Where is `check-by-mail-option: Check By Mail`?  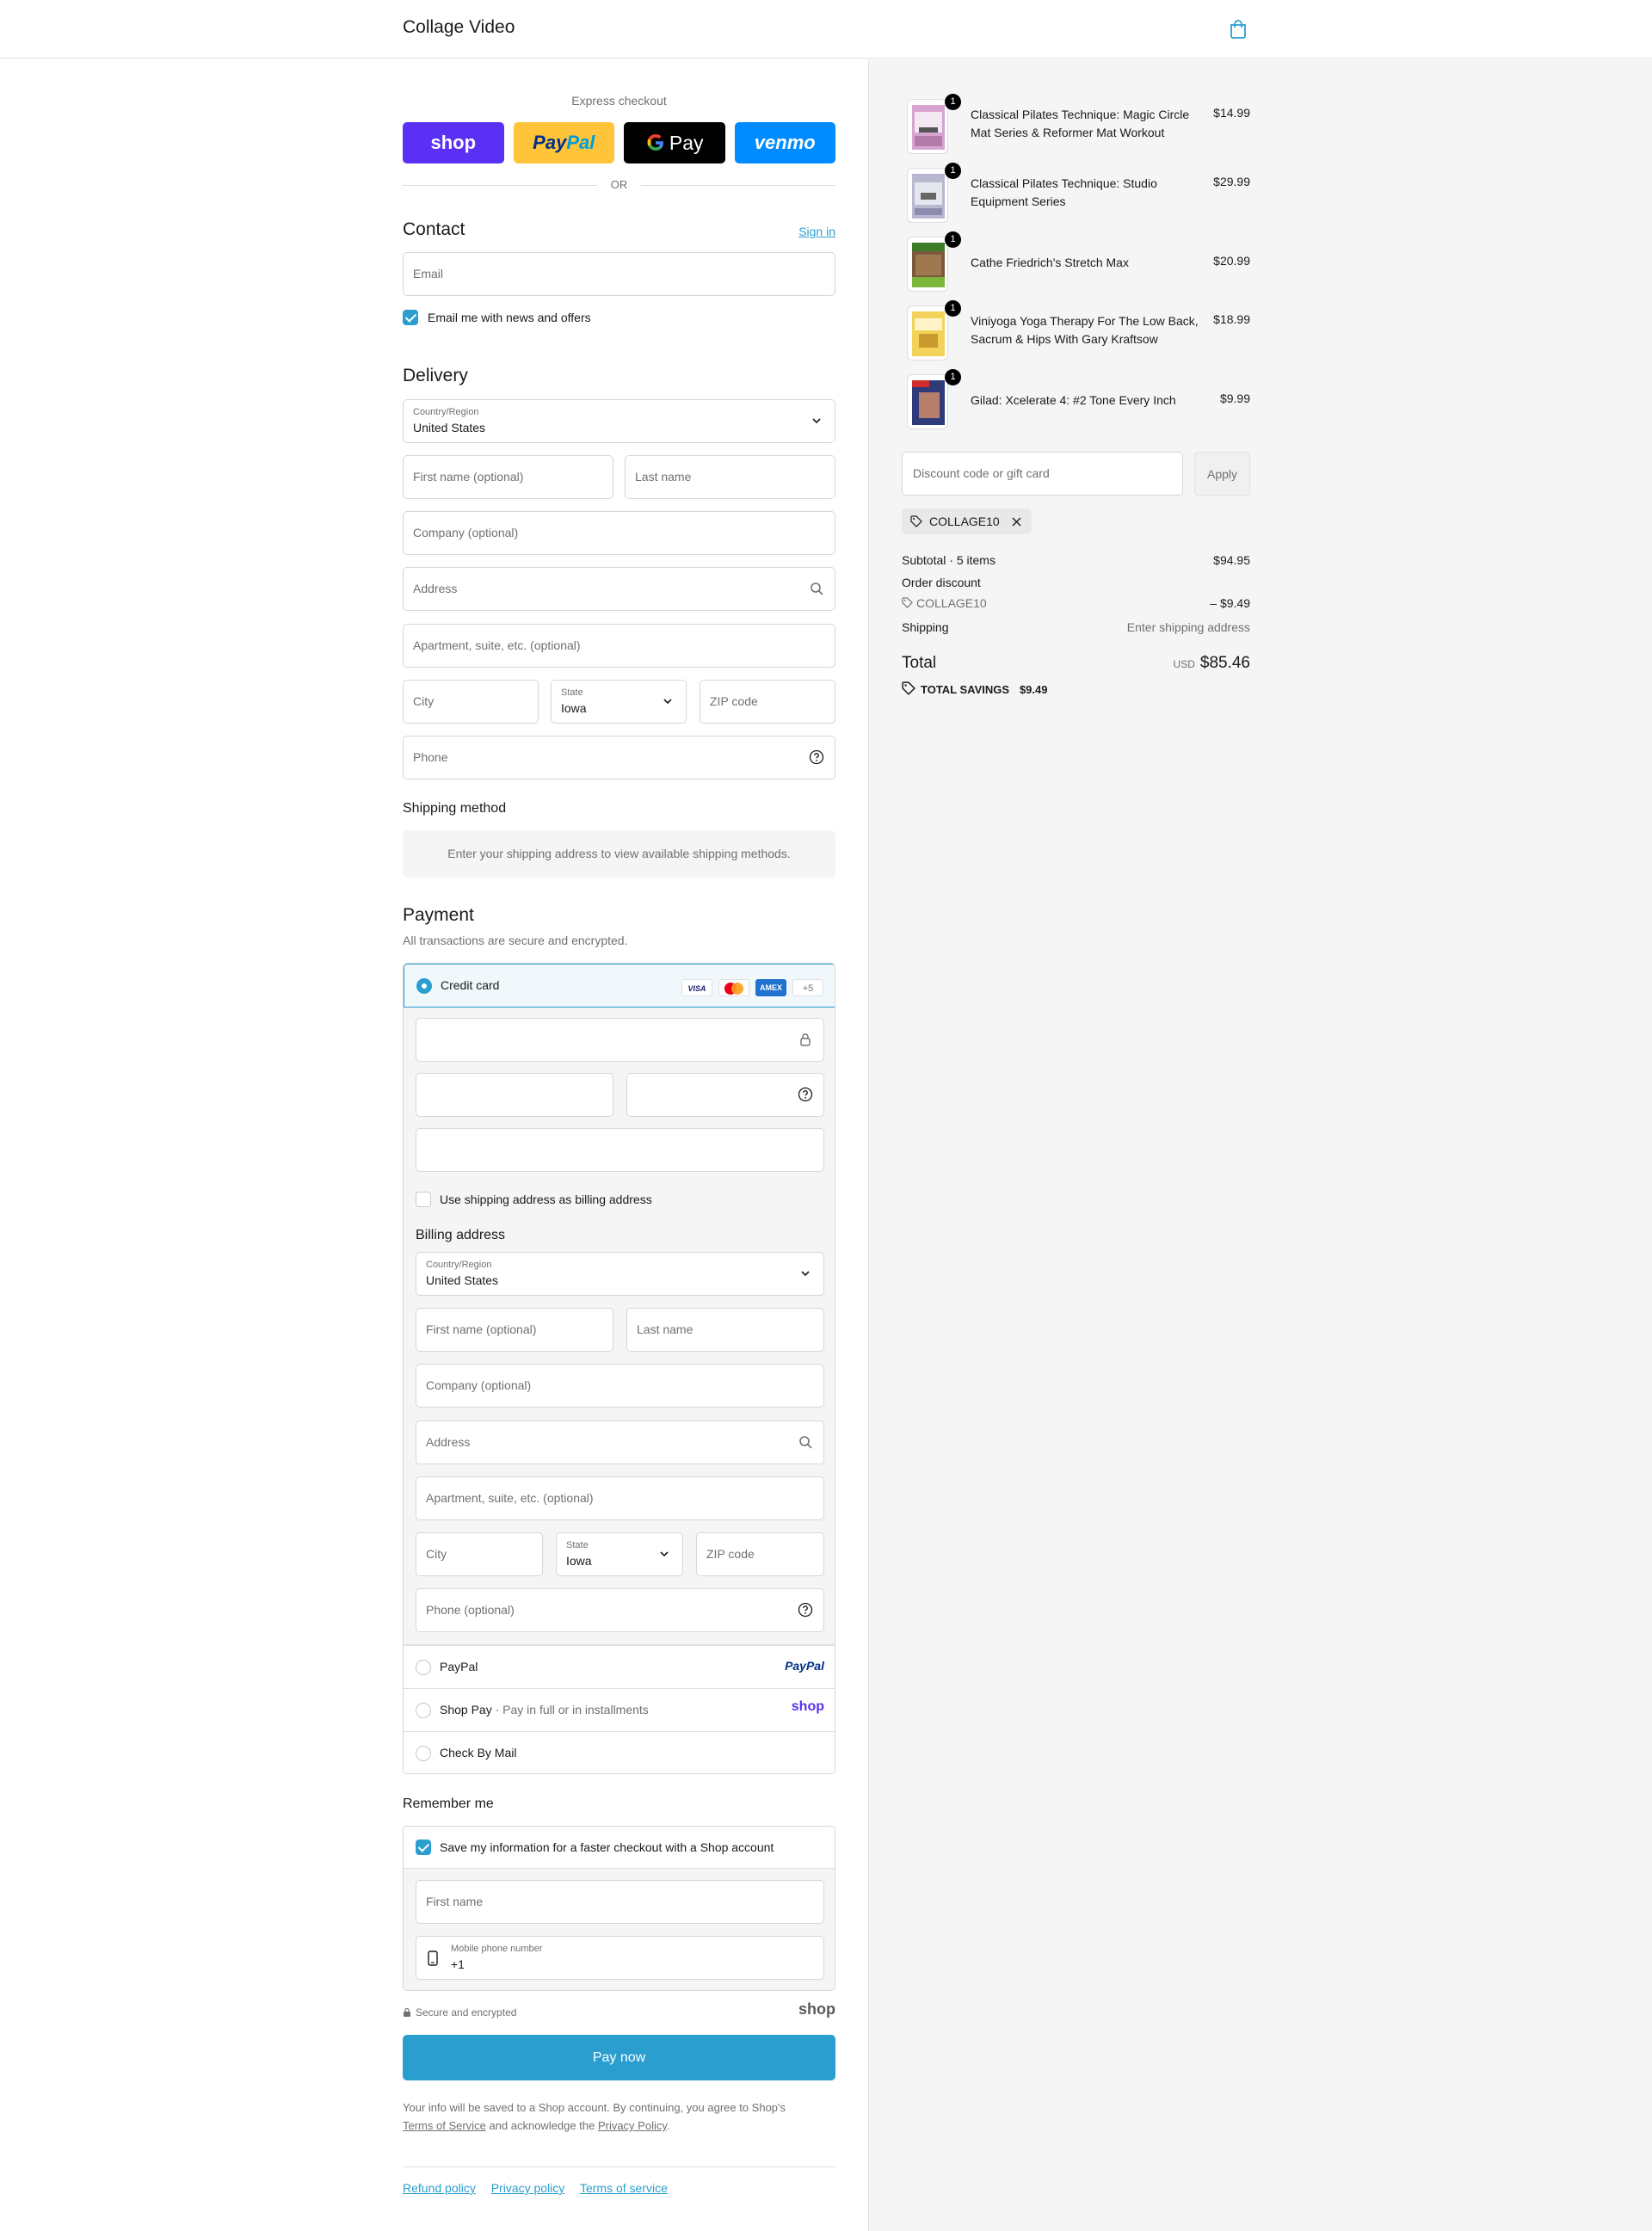 check-by-mail-option: Check By Mail is located at coordinates (619, 1752).